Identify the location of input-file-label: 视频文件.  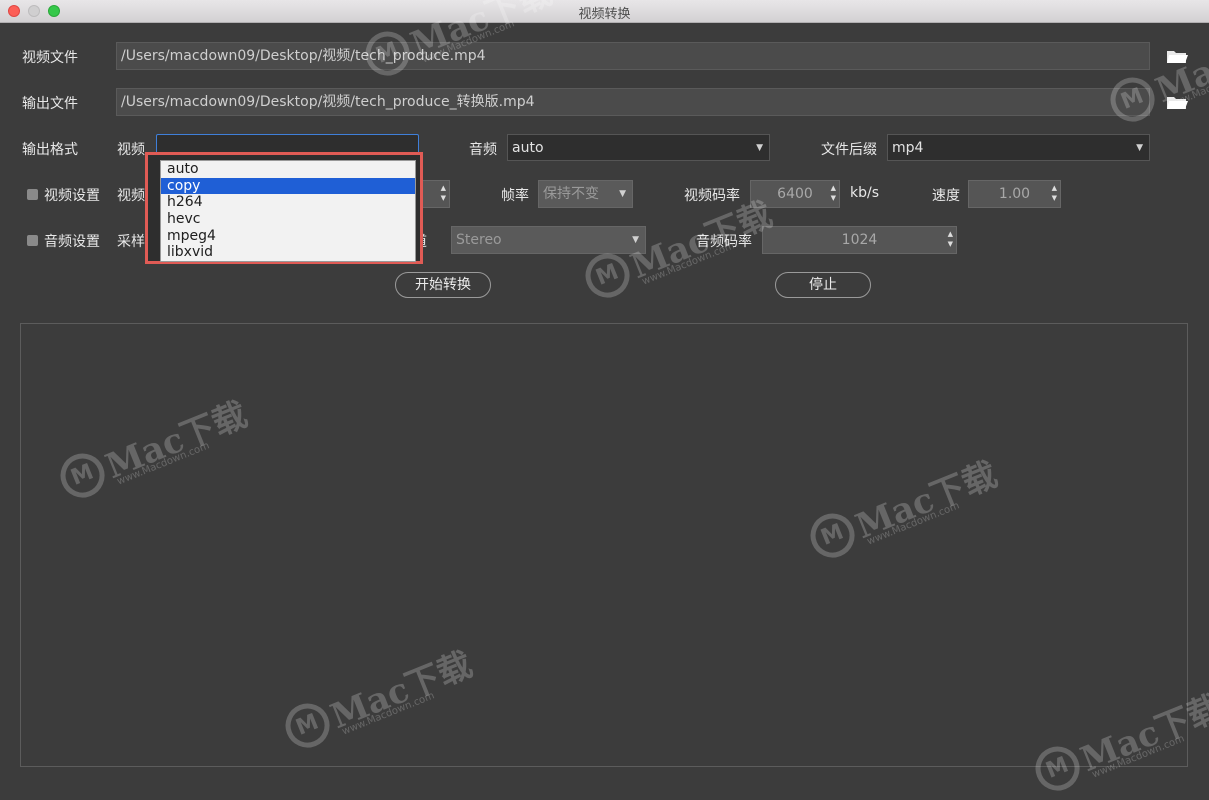
(50, 58).